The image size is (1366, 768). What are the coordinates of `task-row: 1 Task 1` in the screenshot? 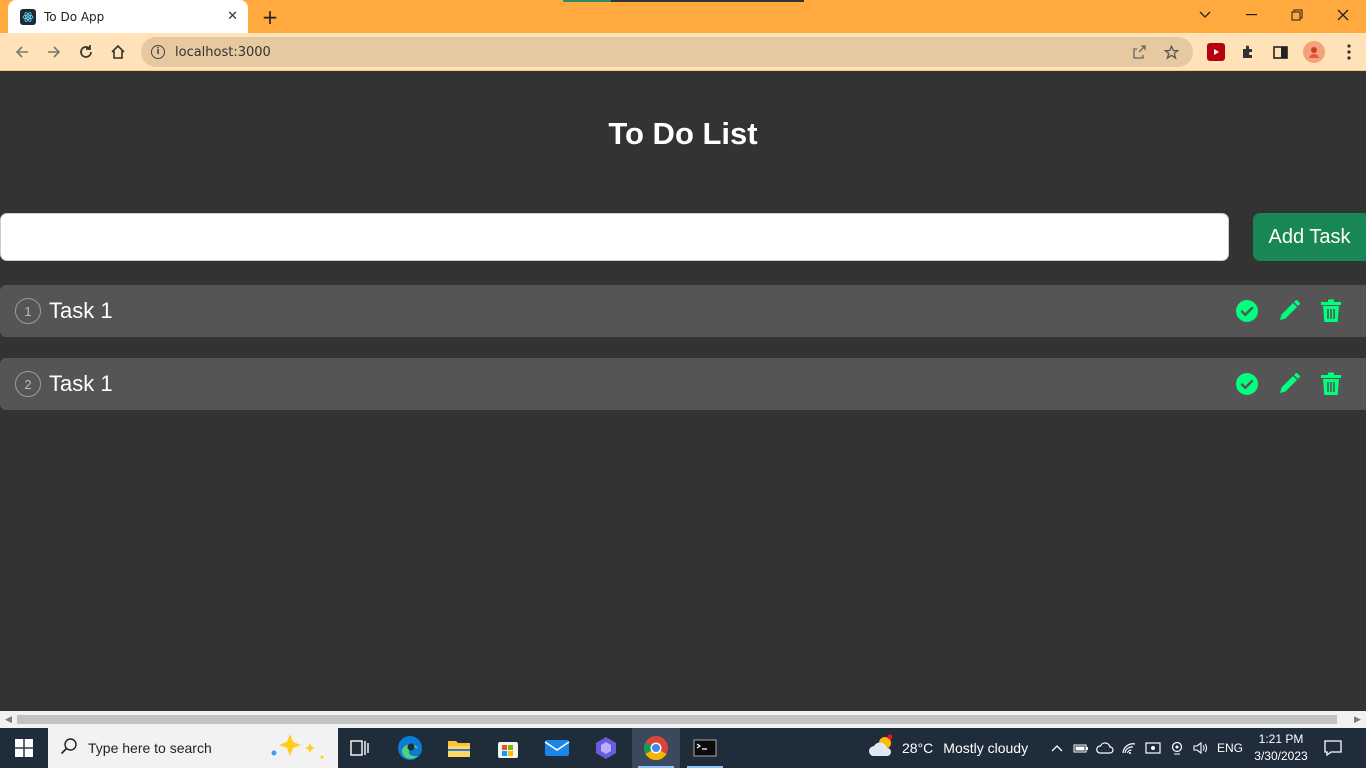 It's located at (683, 311).